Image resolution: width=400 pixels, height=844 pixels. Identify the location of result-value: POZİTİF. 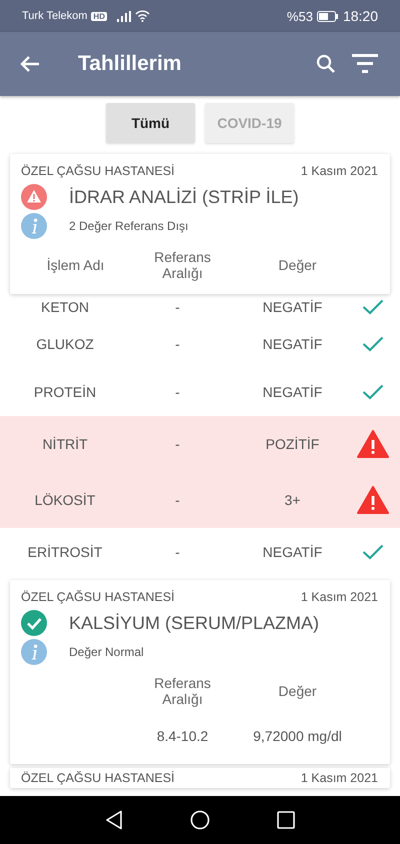
(292, 444).